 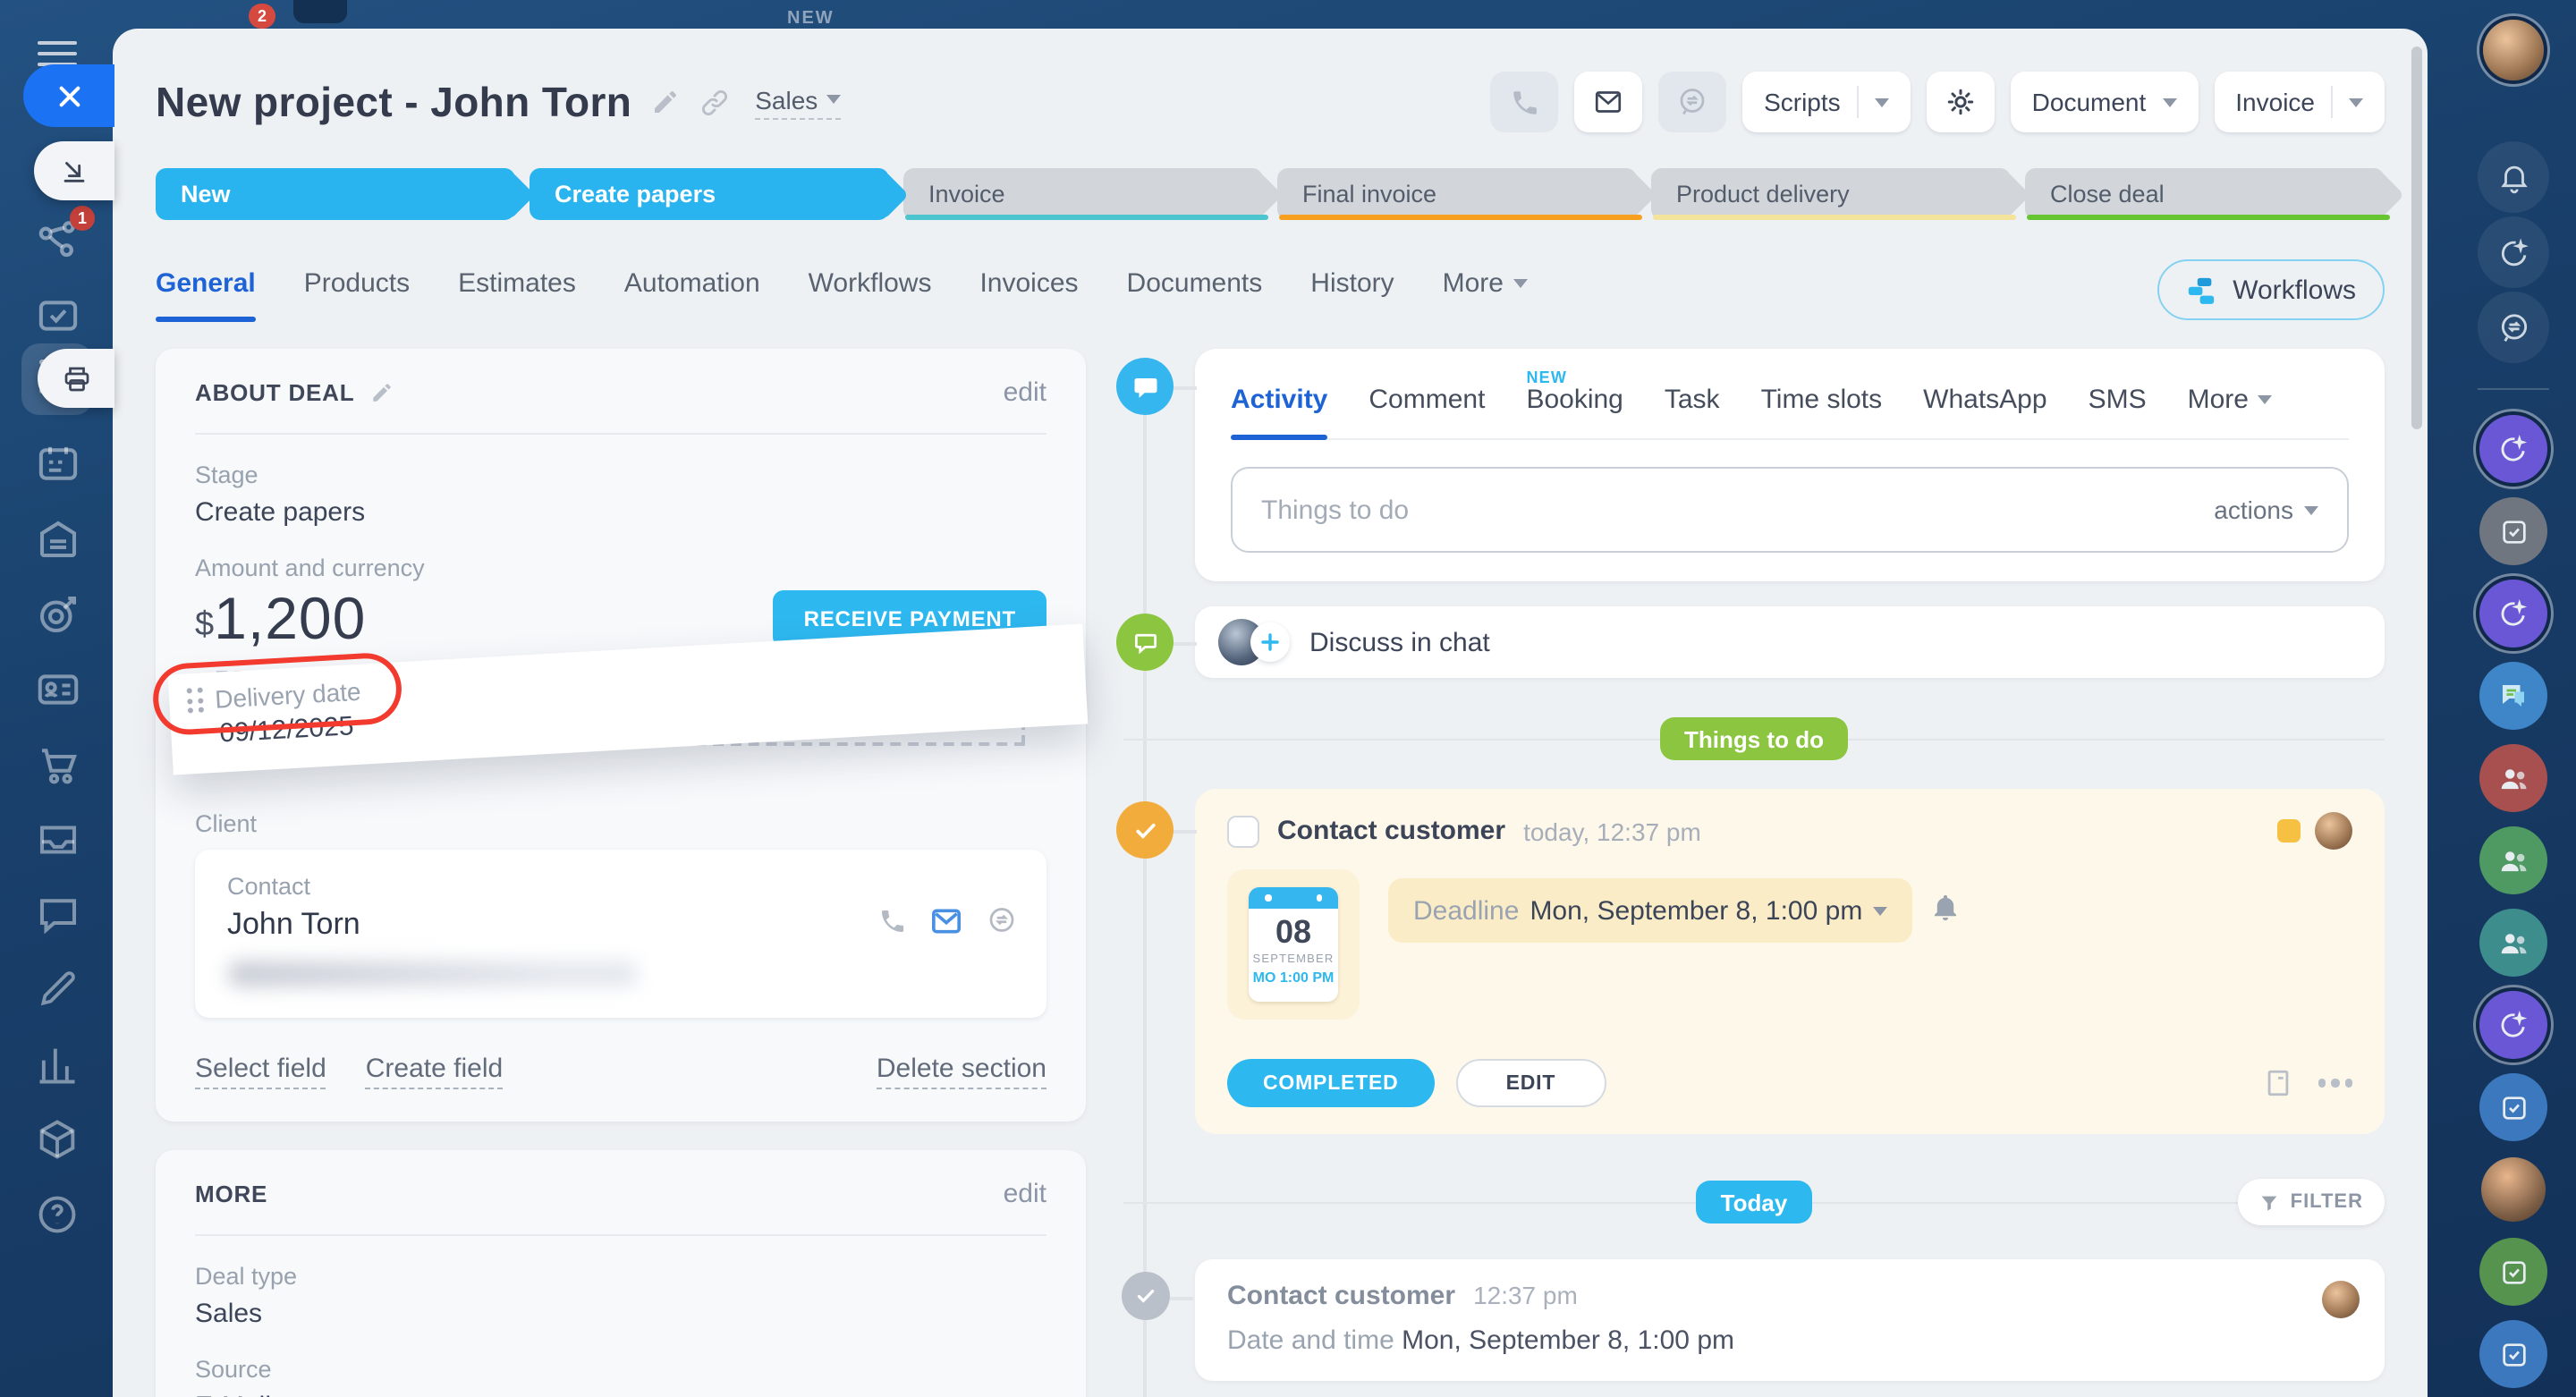 What do you see at coordinates (2104, 102) in the screenshot?
I see `document-button: Document` at bounding box center [2104, 102].